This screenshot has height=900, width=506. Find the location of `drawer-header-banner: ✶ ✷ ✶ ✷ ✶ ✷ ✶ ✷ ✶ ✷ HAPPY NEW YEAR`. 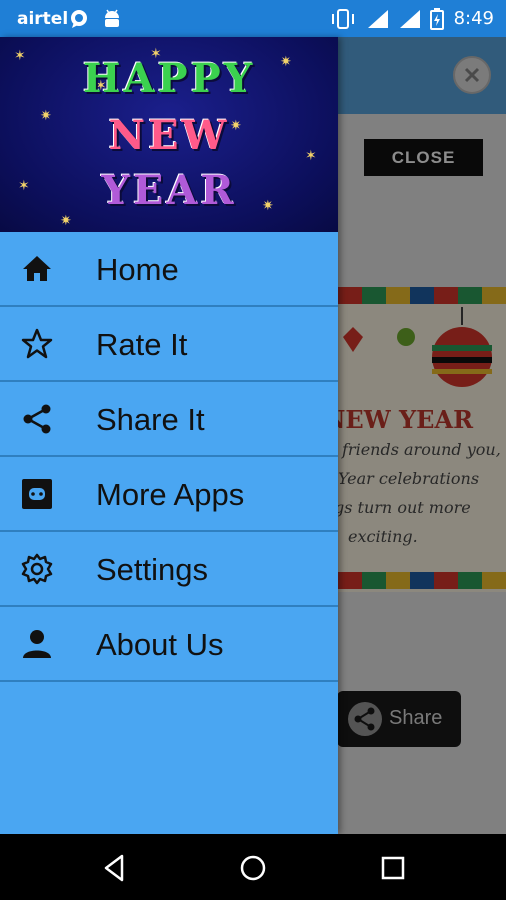

drawer-header-banner: ✶ ✷ ✶ ✷ ✶ ✷ ✶ ✷ ✶ ✷ HAPPY NEW YEAR is located at coordinates (169, 134).